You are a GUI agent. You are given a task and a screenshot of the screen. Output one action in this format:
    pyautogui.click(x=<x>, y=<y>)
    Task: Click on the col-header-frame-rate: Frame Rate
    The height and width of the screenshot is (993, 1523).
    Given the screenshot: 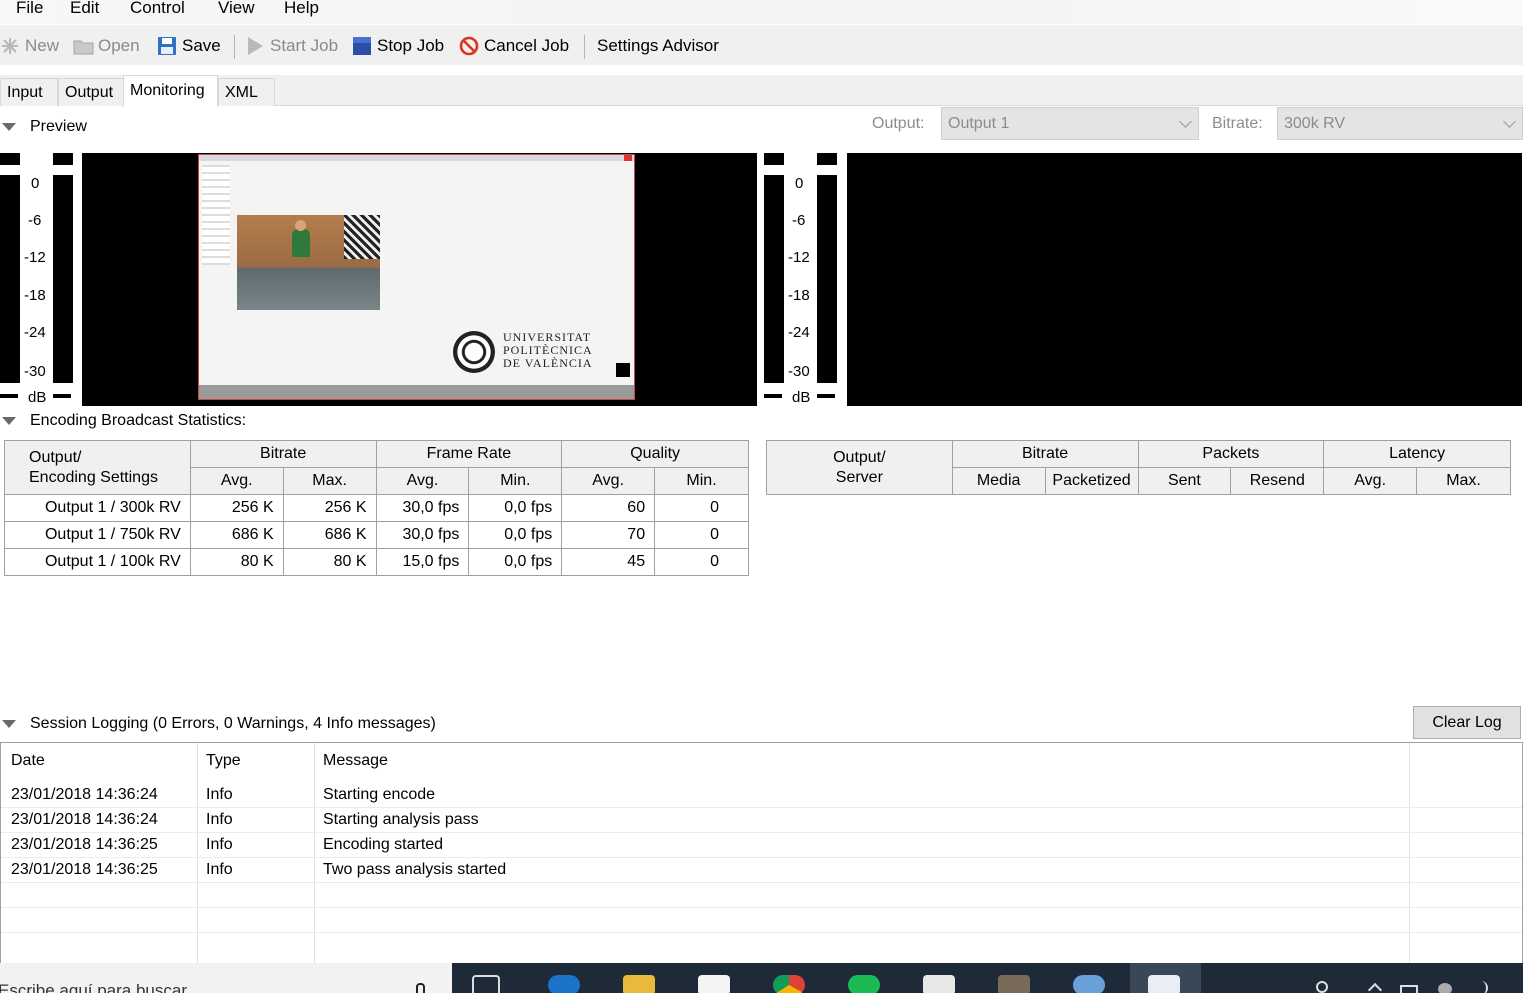 What is the action you would take?
    pyautogui.click(x=469, y=454)
    